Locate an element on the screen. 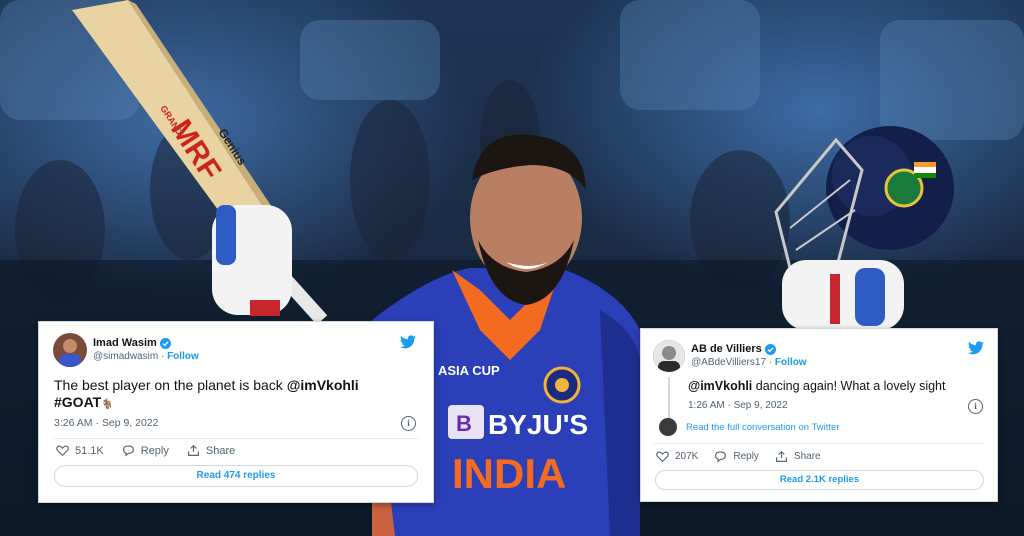 The width and height of the screenshot is (1024, 536). tweet-text-plain: dancing again! What a lovely sight is located at coordinates (849, 386).